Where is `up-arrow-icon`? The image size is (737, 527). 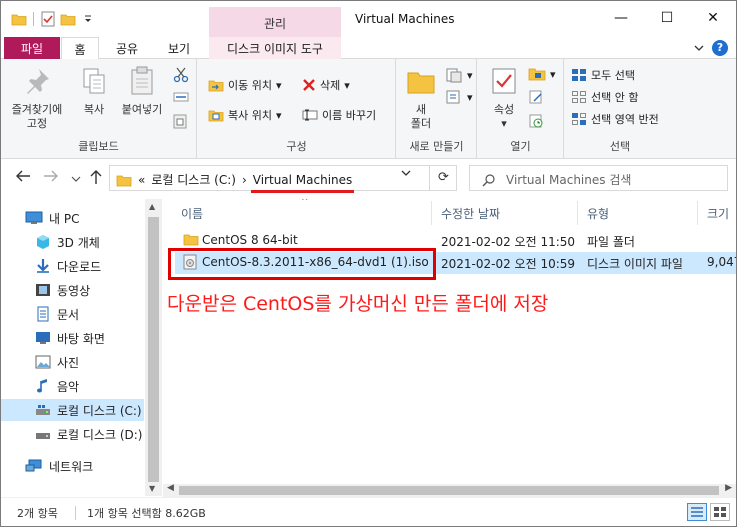
up-arrow-icon is located at coordinates (96, 179).